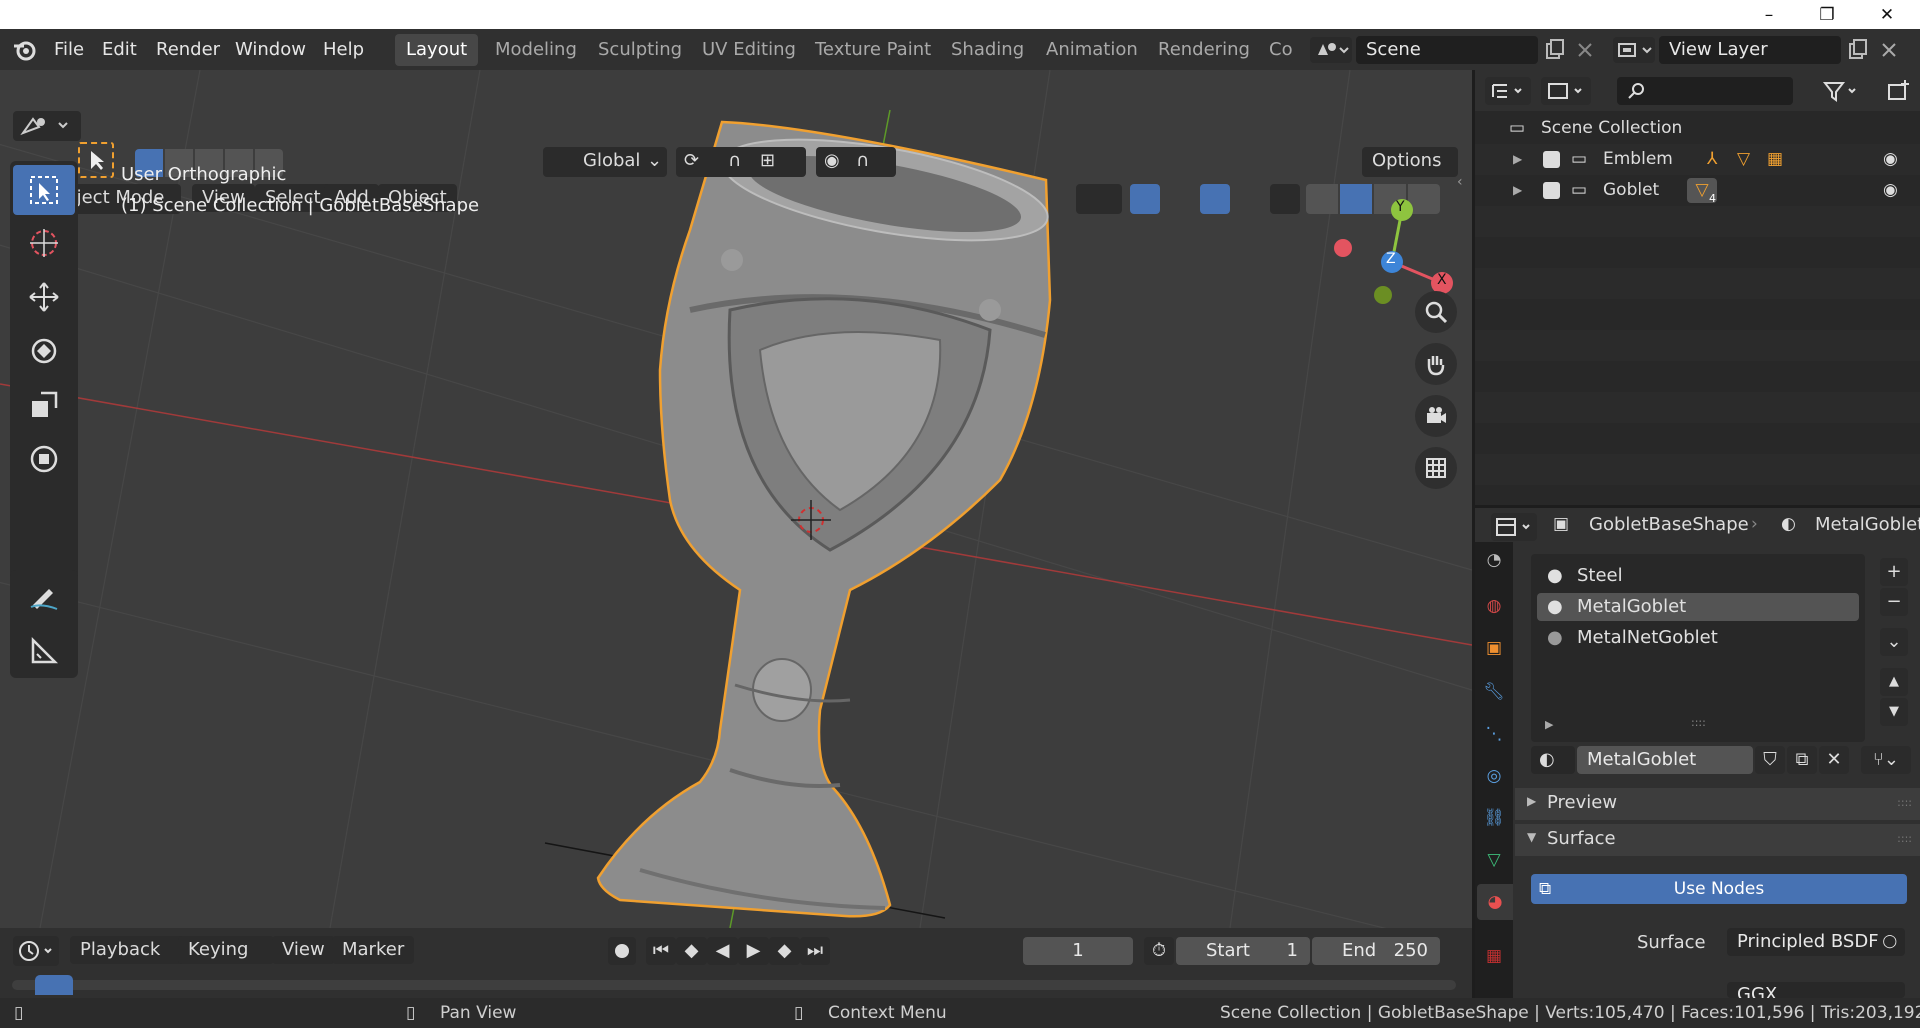 This screenshot has height=1028, width=1920. What do you see at coordinates (1858, 50) in the screenshot?
I see `new-view-layer-icon` at bounding box center [1858, 50].